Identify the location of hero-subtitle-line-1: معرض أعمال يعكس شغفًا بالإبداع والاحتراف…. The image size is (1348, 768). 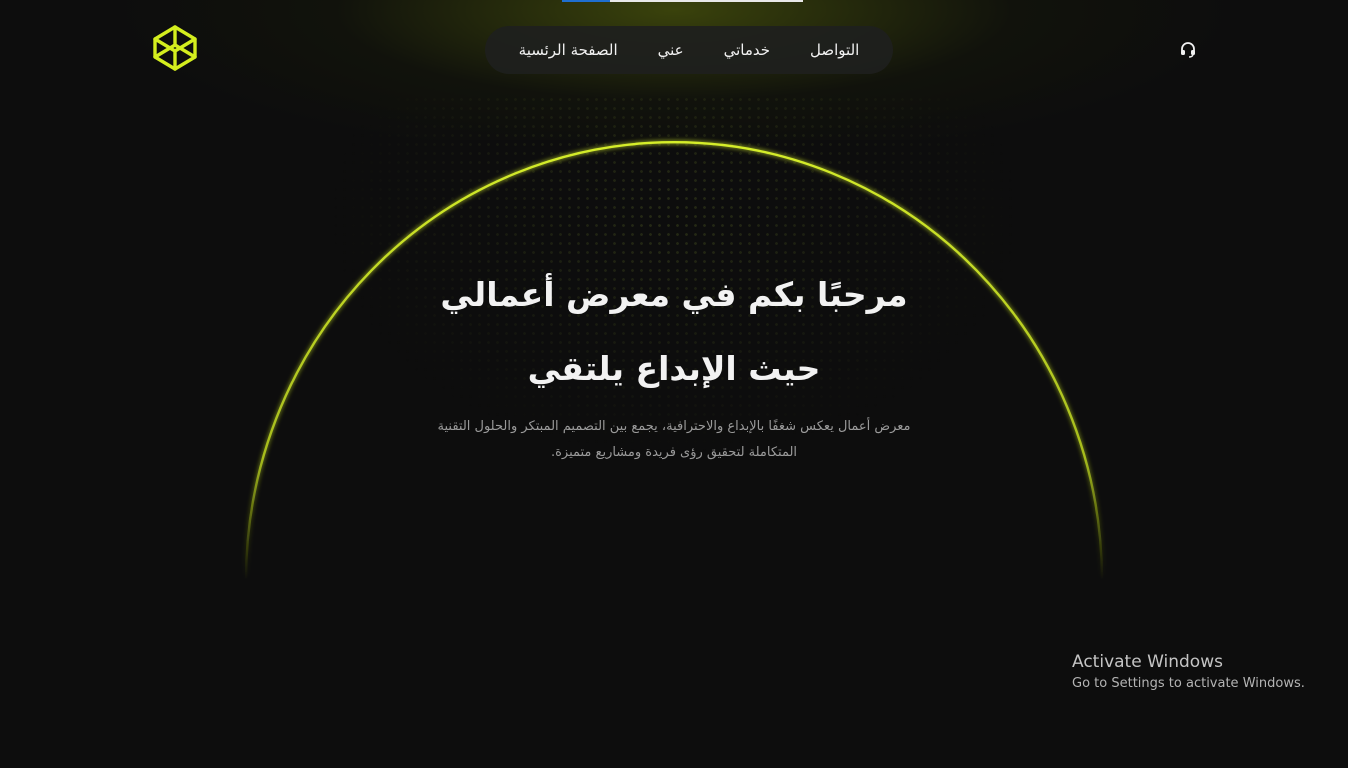
(674, 426).